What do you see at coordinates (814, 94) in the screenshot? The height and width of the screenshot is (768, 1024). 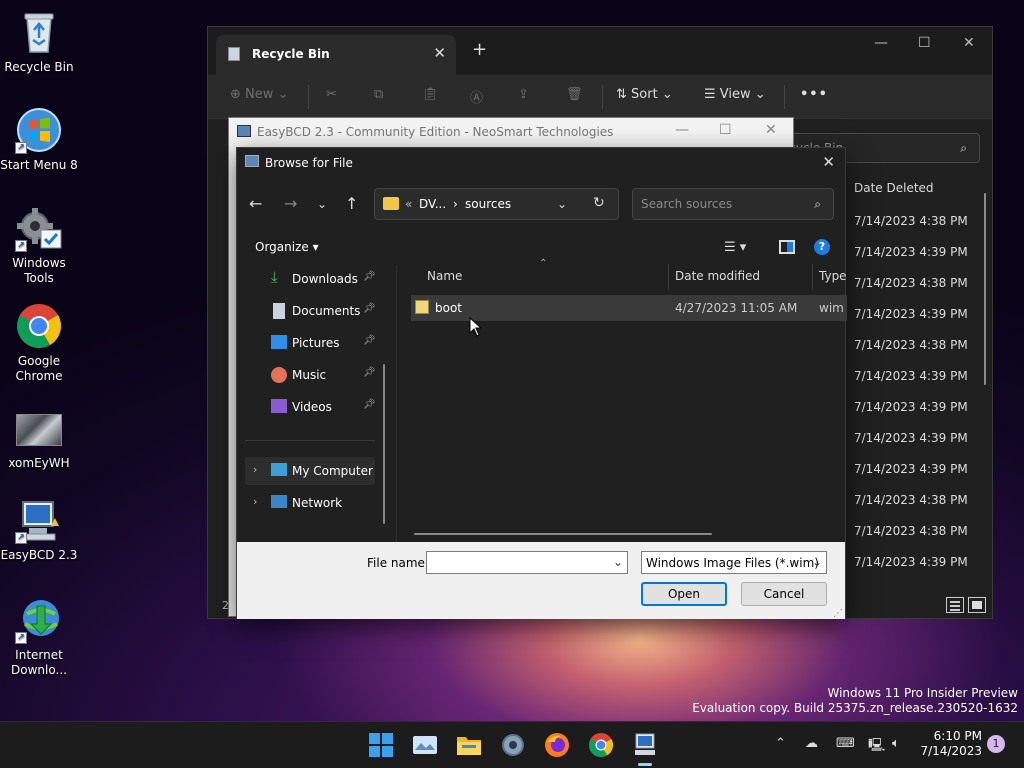 I see `more-options-icon: •••` at bounding box center [814, 94].